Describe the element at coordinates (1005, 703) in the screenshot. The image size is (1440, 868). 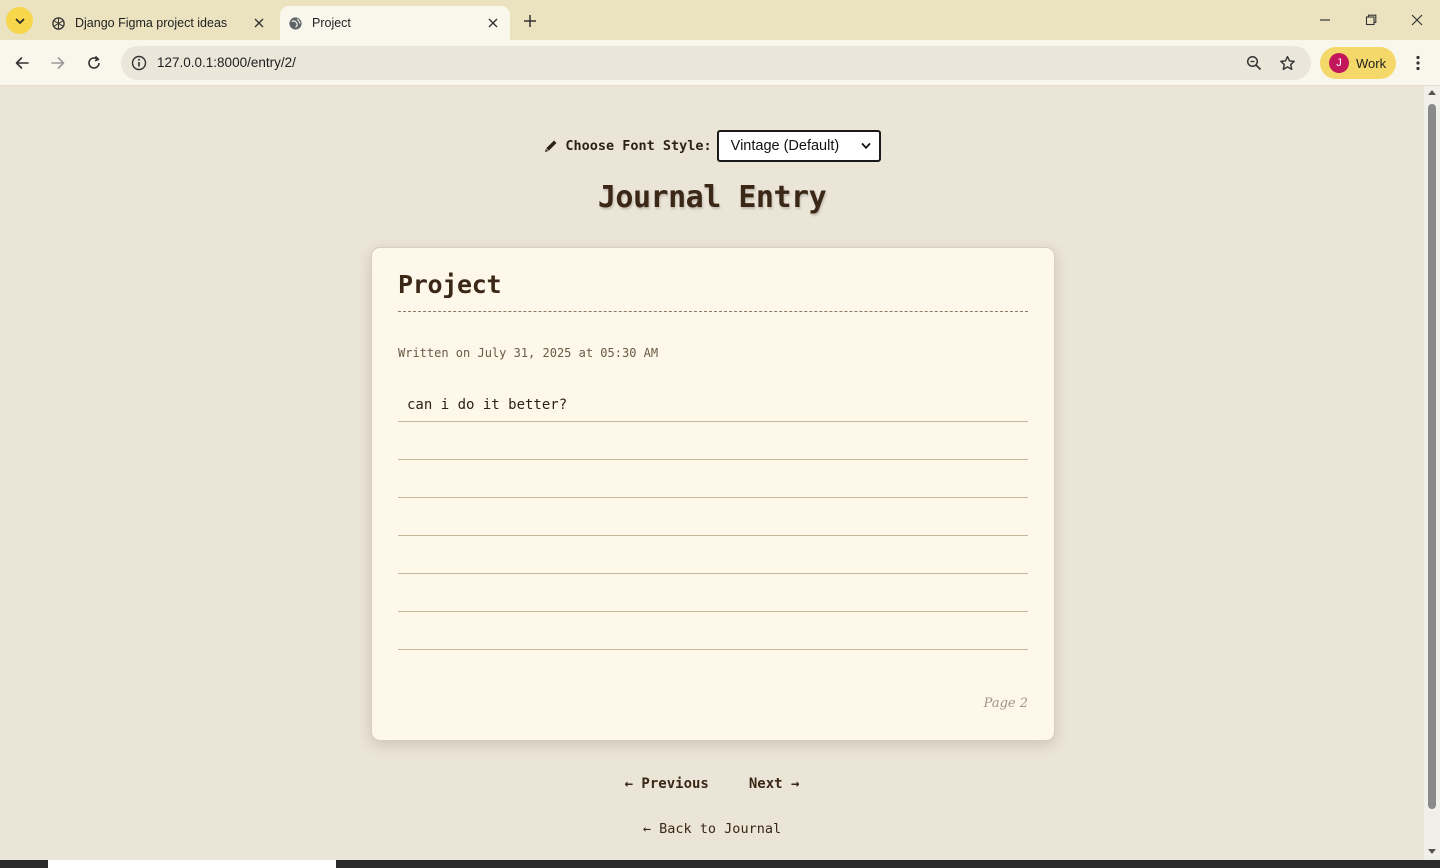
I see `page-number: Page 2` at that location.